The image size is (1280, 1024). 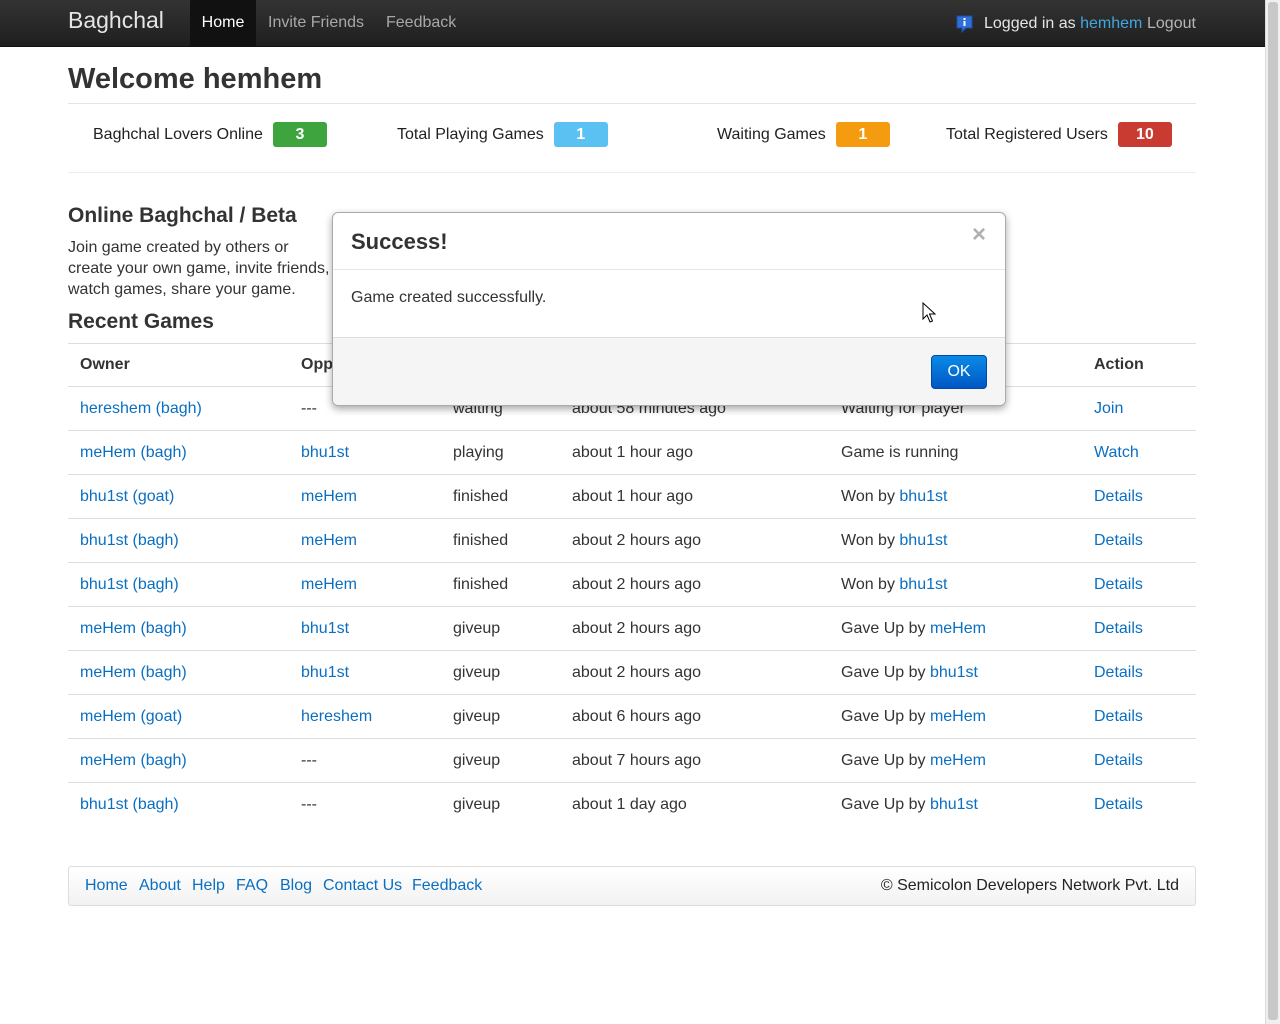 I want to click on modal-message: Game created successfully., so click(x=449, y=297).